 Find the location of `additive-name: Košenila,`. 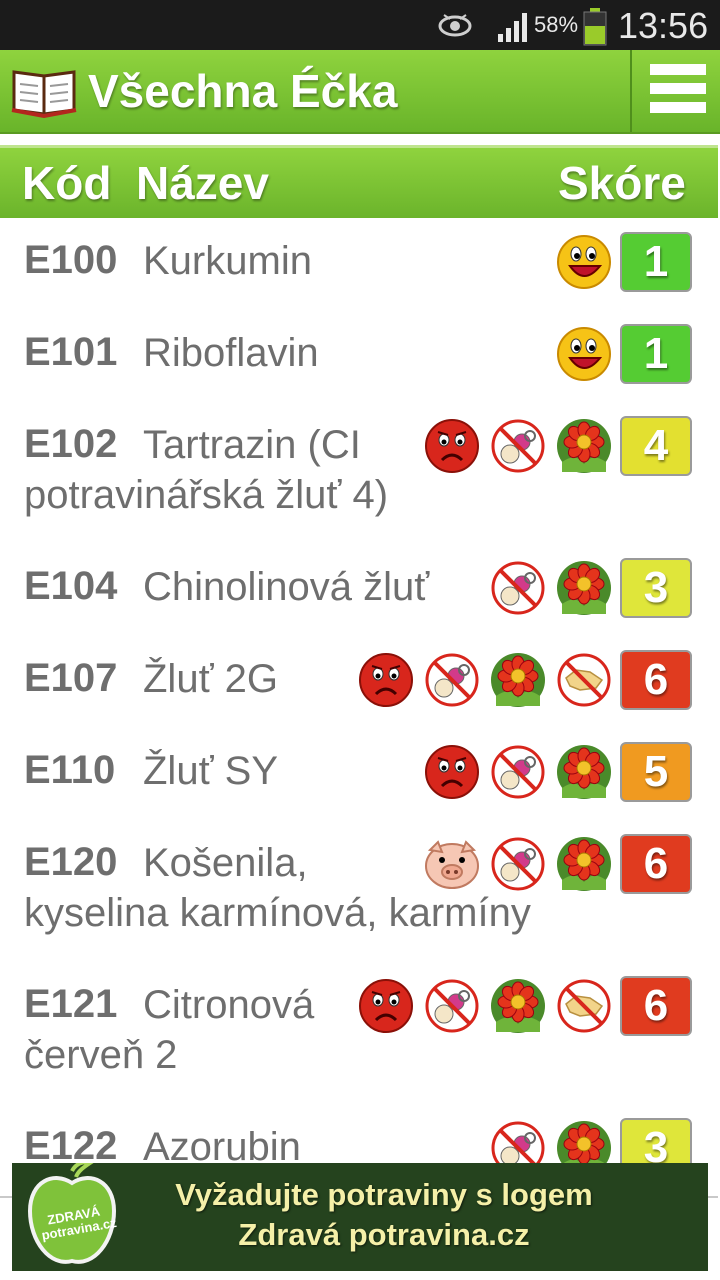

additive-name: Košenila, is located at coordinates (225, 863).